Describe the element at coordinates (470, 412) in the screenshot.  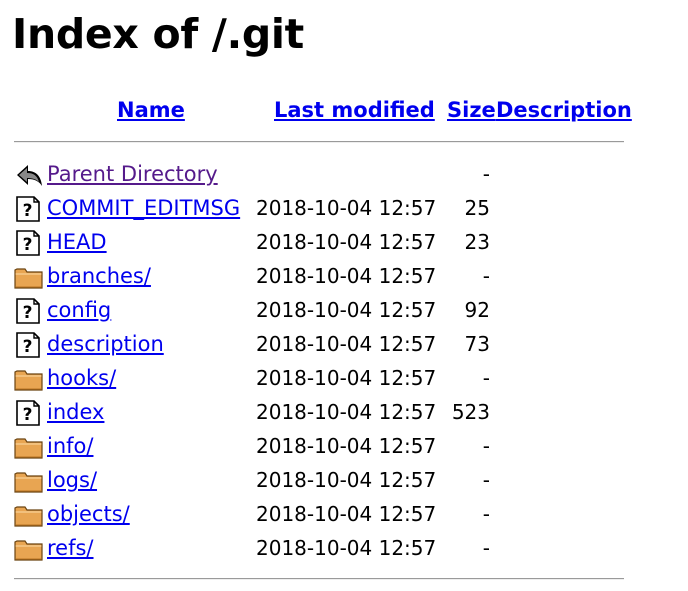
I see `size-cell: 523` at that location.